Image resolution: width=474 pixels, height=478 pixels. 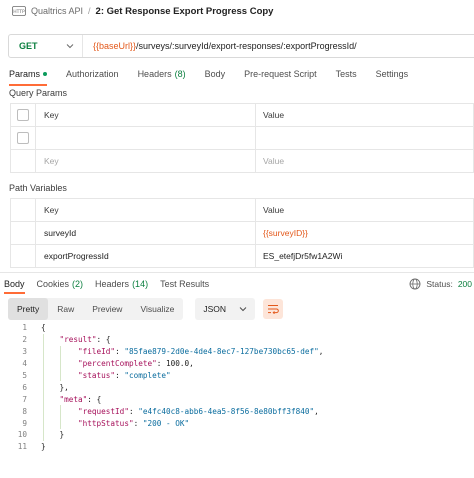 What do you see at coordinates (22, 435) in the screenshot?
I see `line-number: 10` at bounding box center [22, 435].